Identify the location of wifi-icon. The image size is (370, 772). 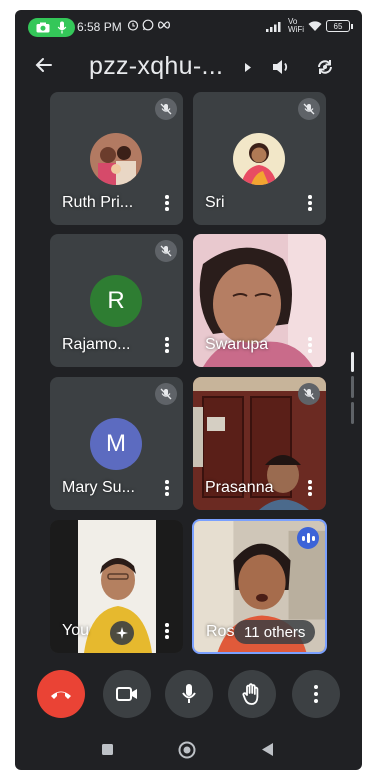
(315, 26).